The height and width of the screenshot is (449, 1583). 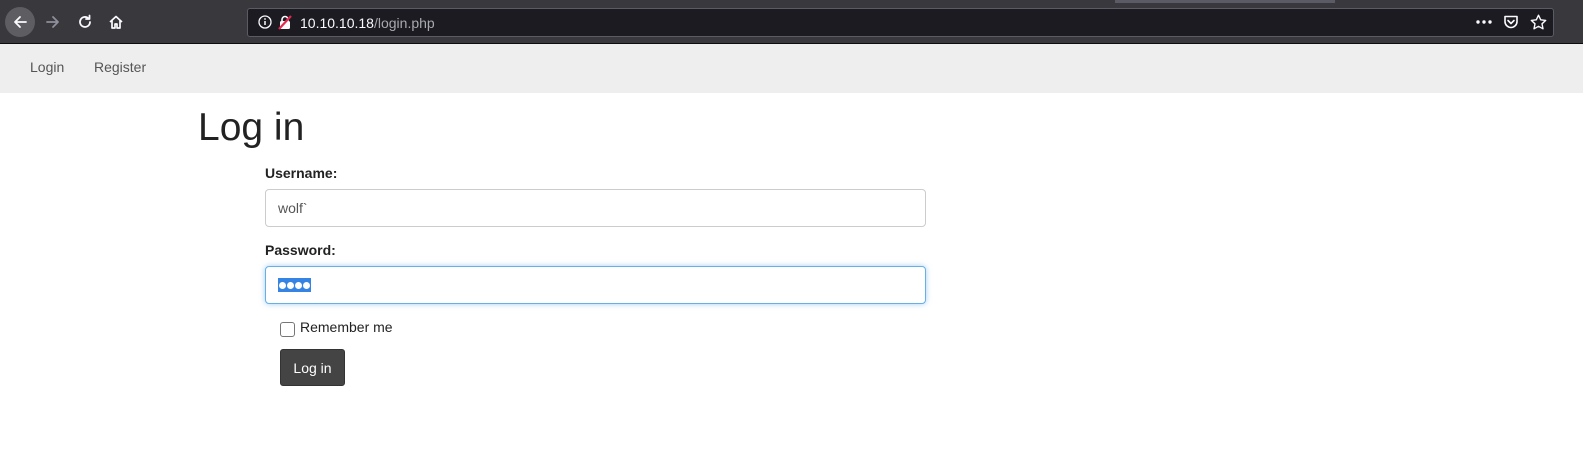 I want to click on password-input, so click(x=595, y=285).